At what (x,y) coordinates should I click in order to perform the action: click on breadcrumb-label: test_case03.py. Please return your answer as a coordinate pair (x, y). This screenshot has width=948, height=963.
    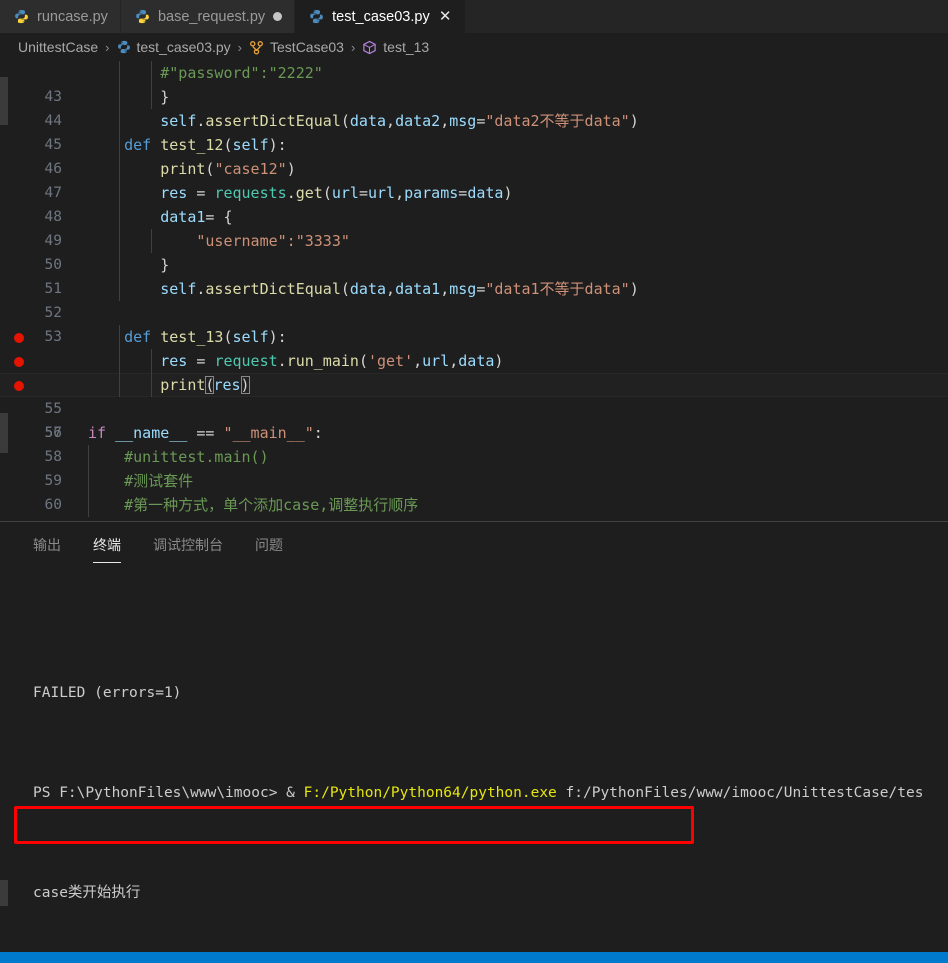
    Looking at the image, I should click on (183, 47).